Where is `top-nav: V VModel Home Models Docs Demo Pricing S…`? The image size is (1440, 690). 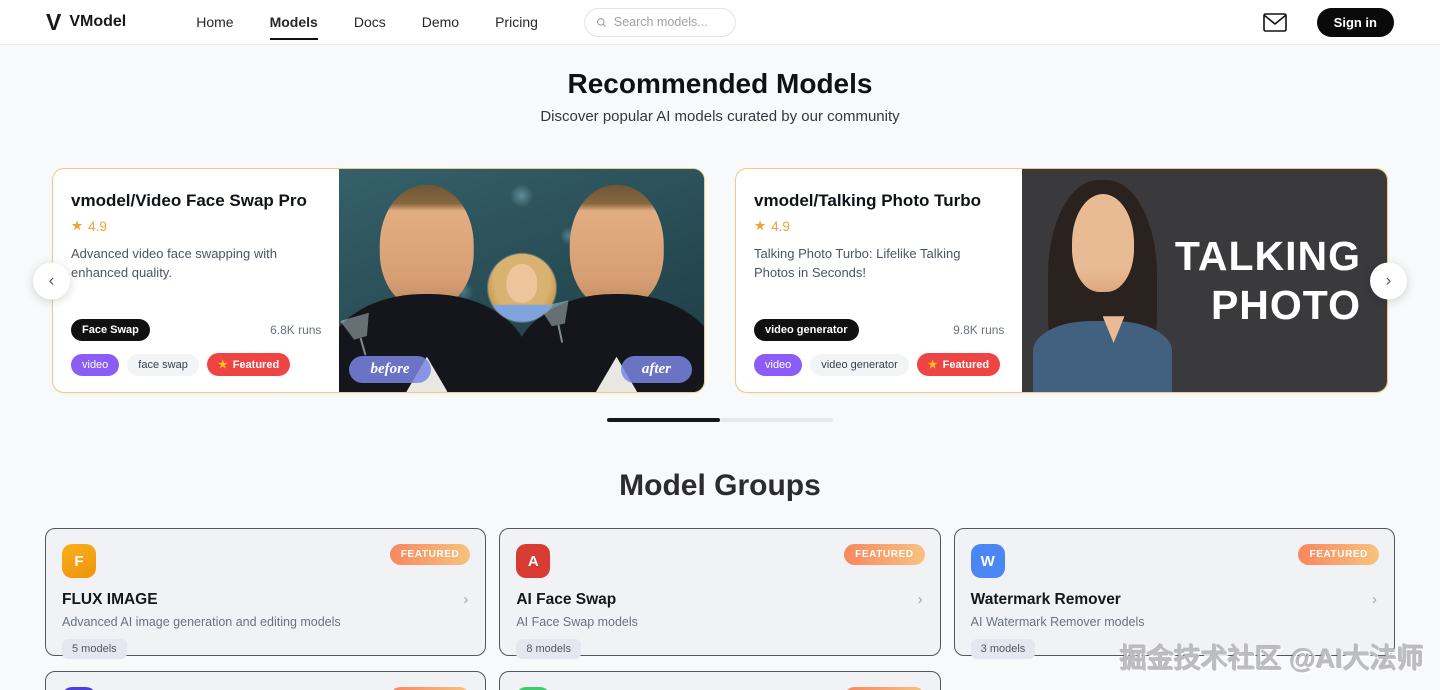 top-nav: V VModel Home Models Docs Demo Pricing S… is located at coordinates (720, 22).